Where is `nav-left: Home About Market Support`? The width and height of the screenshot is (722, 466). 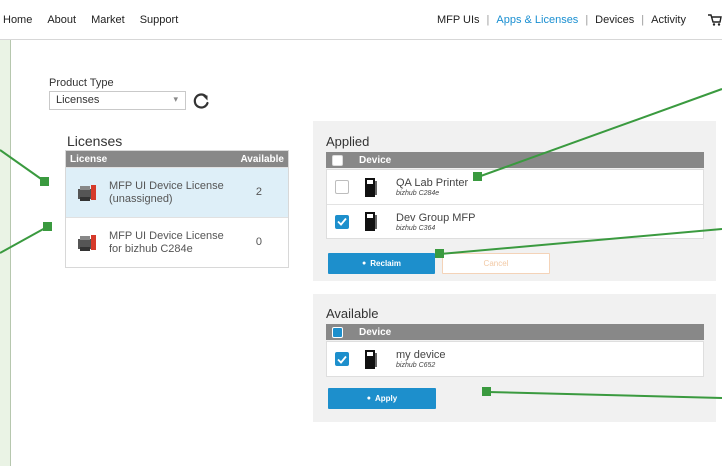 nav-left: Home About Market Support is located at coordinates (96, 20).